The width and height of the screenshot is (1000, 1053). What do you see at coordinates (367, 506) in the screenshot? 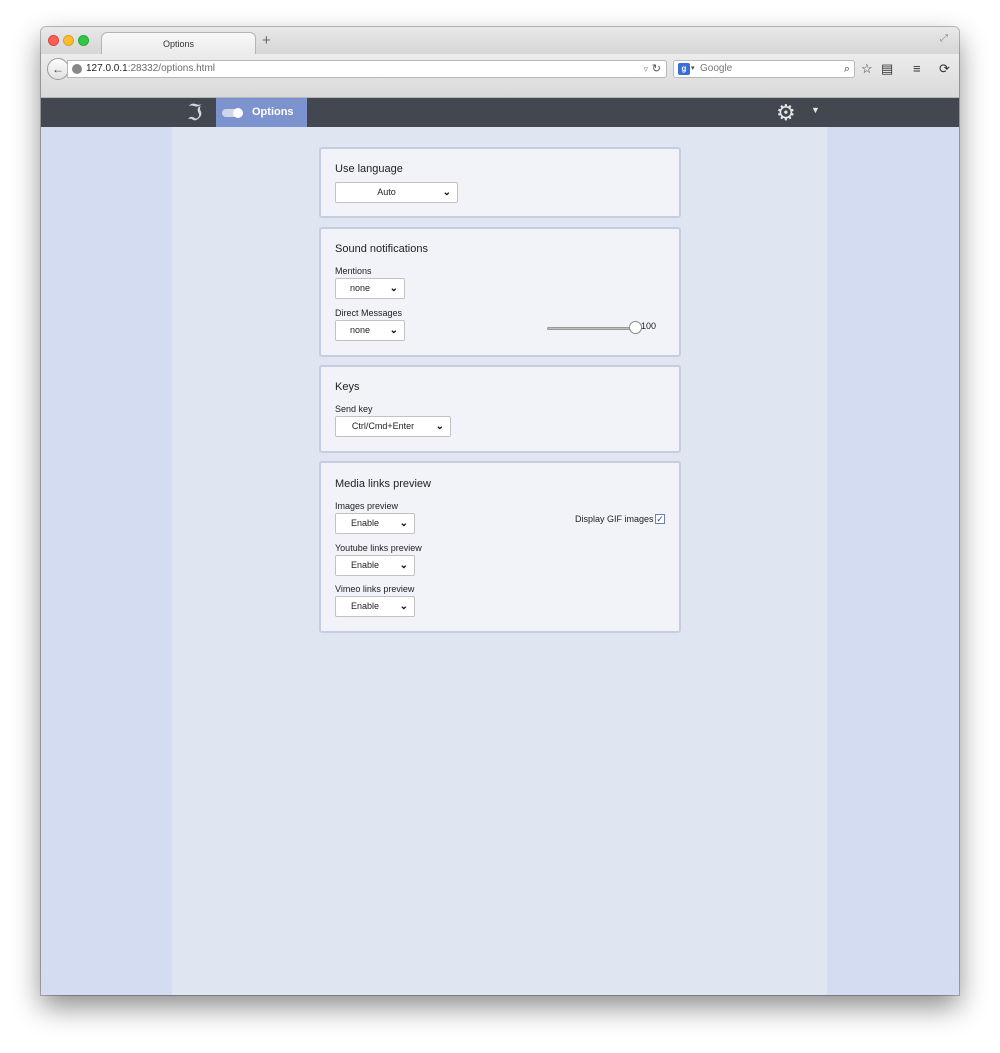
I see `images-preview-label: Images preview` at bounding box center [367, 506].